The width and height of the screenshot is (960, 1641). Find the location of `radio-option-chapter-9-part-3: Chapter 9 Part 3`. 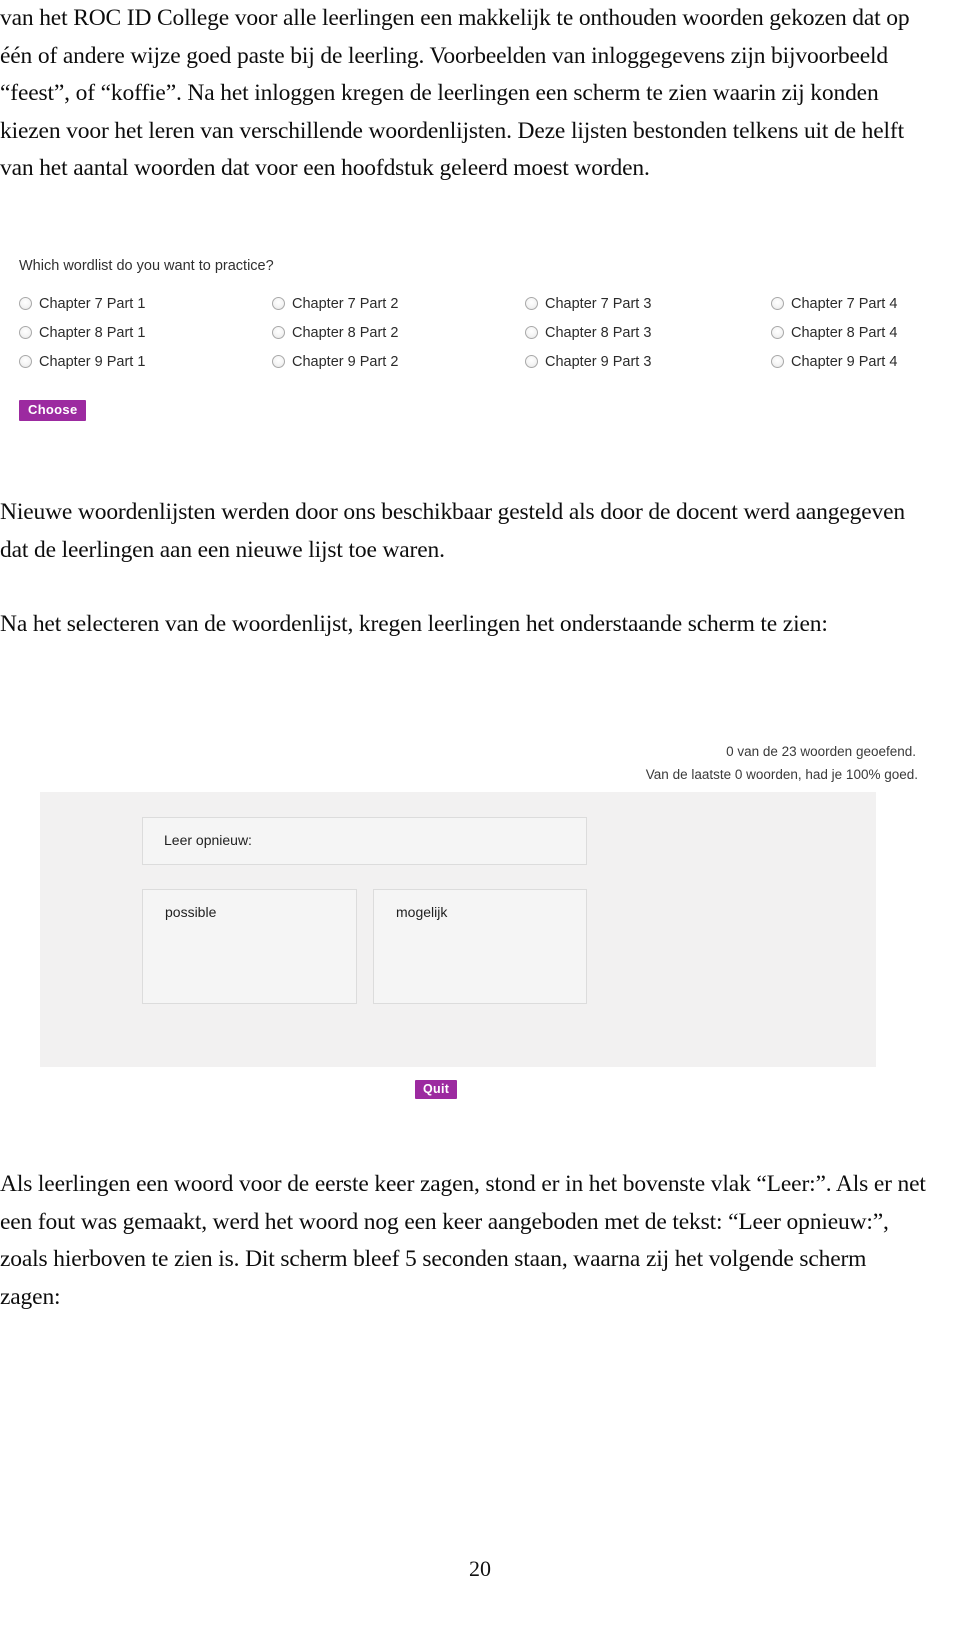

radio-option-chapter-9-part-3: Chapter 9 Part 3 is located at coordinates (648, 362).